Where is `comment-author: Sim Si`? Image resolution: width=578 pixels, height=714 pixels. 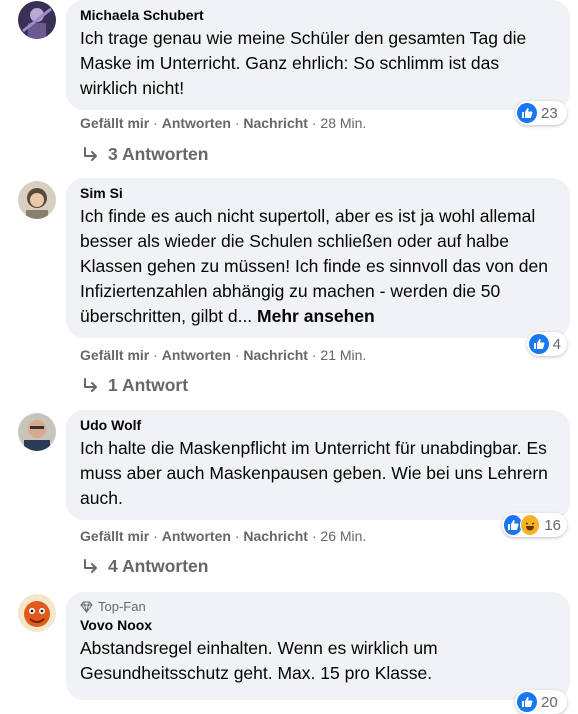
comment-author: Sim Si is located at coordinates (319, 193).